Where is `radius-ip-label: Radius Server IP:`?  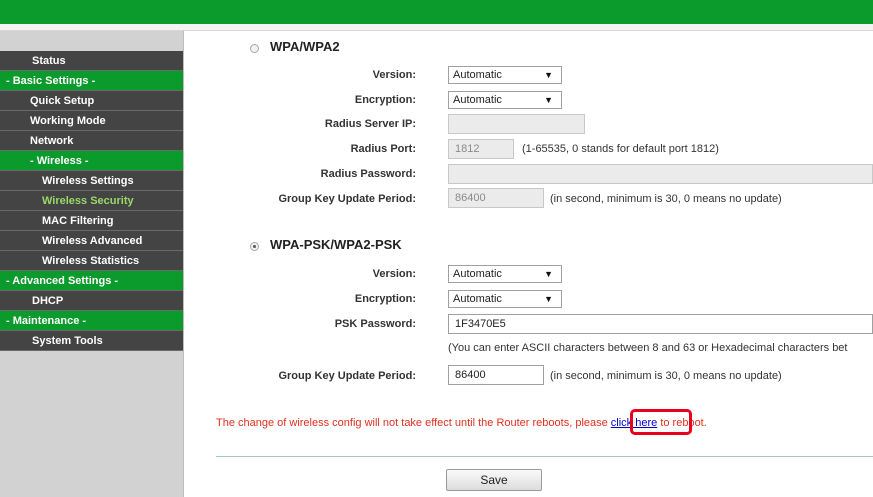
radius-ip-label: Radius Server IP: is located at coordinates (370, 124).